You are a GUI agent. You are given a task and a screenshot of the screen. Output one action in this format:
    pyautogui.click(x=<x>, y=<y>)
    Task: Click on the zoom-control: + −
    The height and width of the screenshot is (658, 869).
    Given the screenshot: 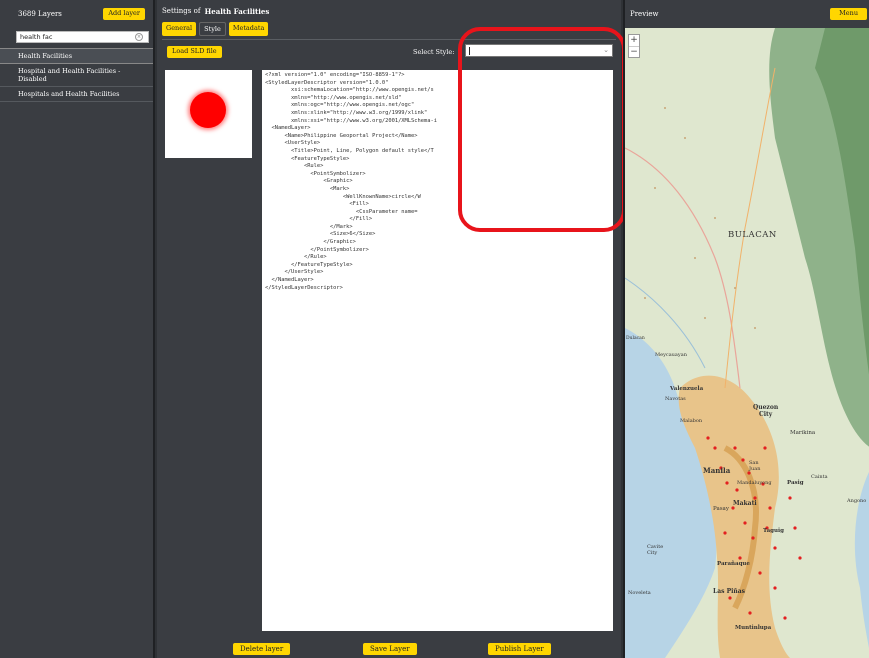 What is the action you would take?
    pyautogui.click(x=634, y=46)
    